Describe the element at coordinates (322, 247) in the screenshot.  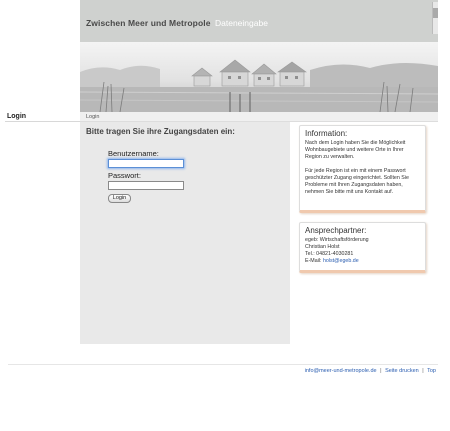
I see `contact-name: Christian Holst` at that location.